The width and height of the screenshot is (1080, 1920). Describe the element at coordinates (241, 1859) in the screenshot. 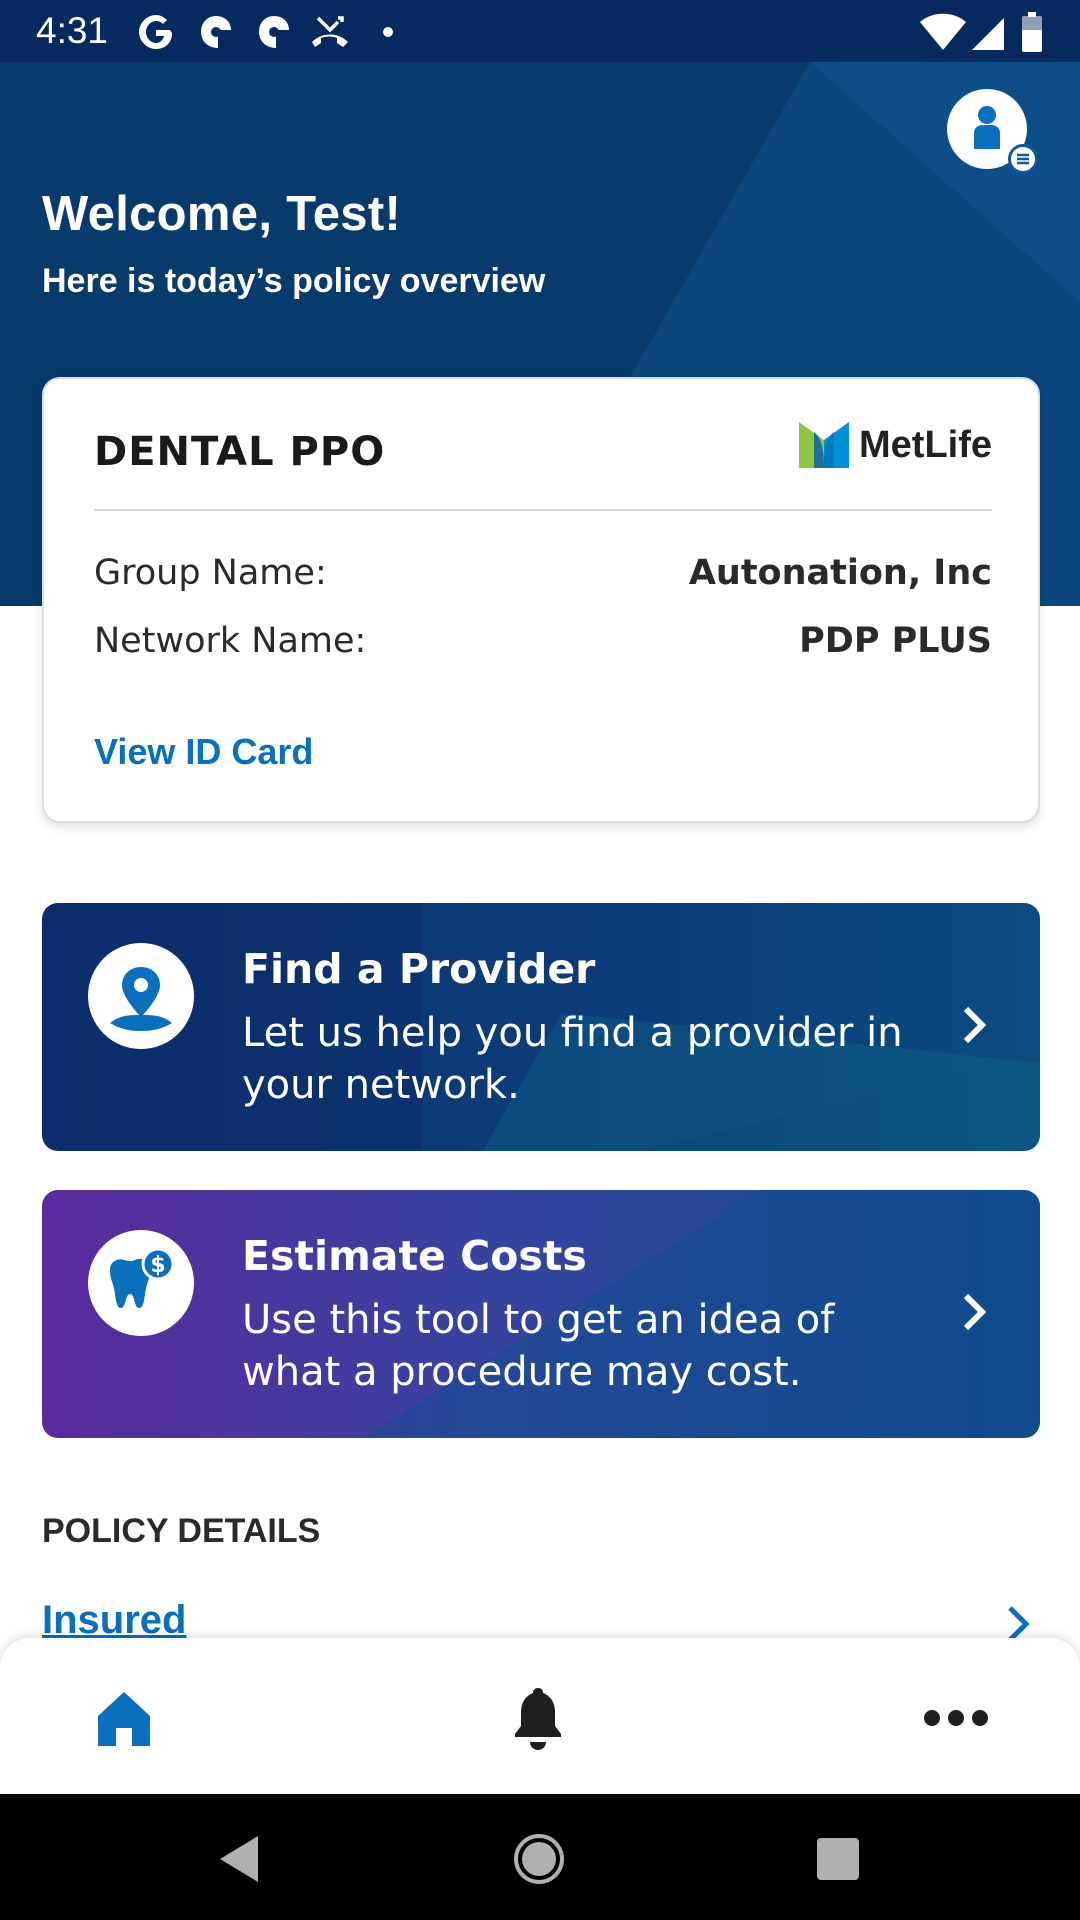

I see `back-icon` at that location.